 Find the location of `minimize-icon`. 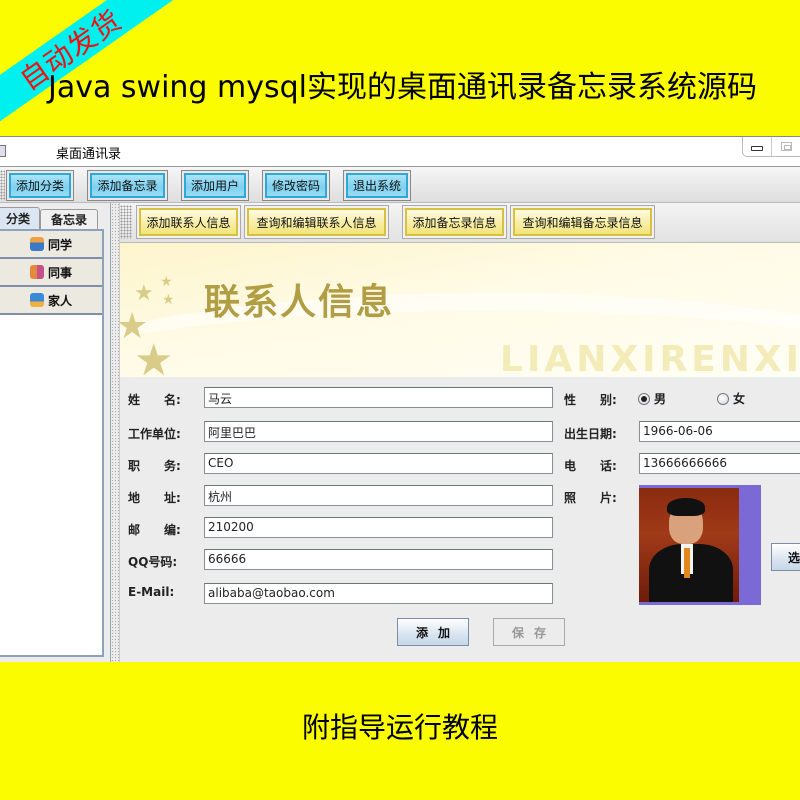

minimize-icon is located at coordinates (757, 148).